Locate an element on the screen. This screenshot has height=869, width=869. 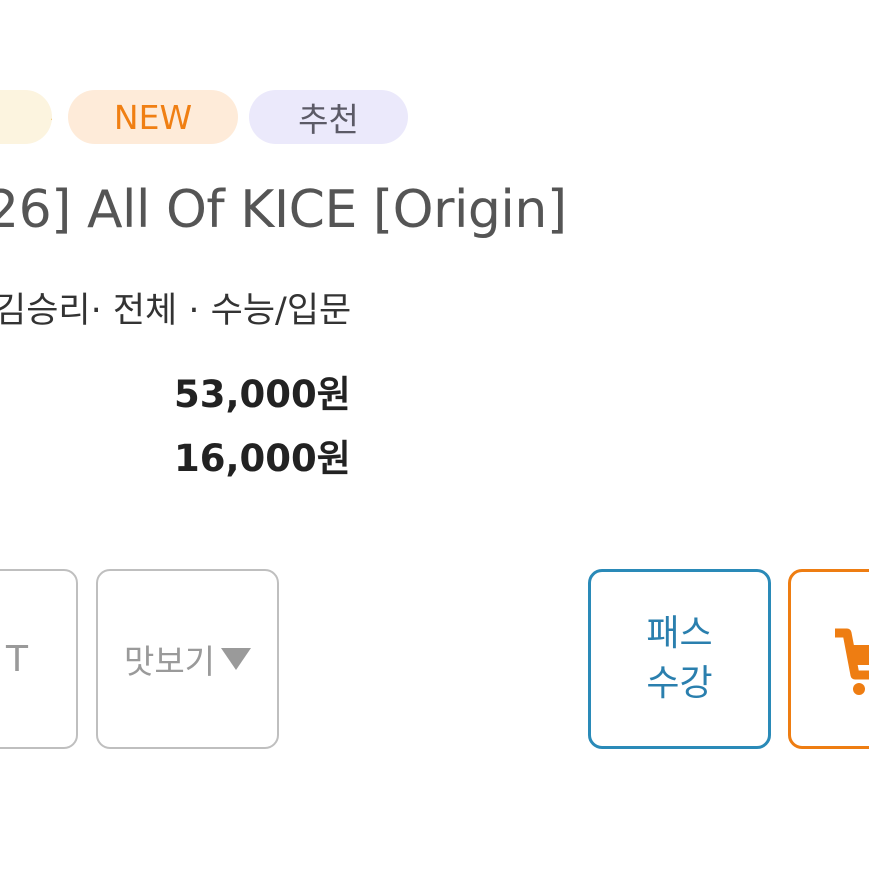
badge-recommended: 추천 is located at coordinates (328, 117).